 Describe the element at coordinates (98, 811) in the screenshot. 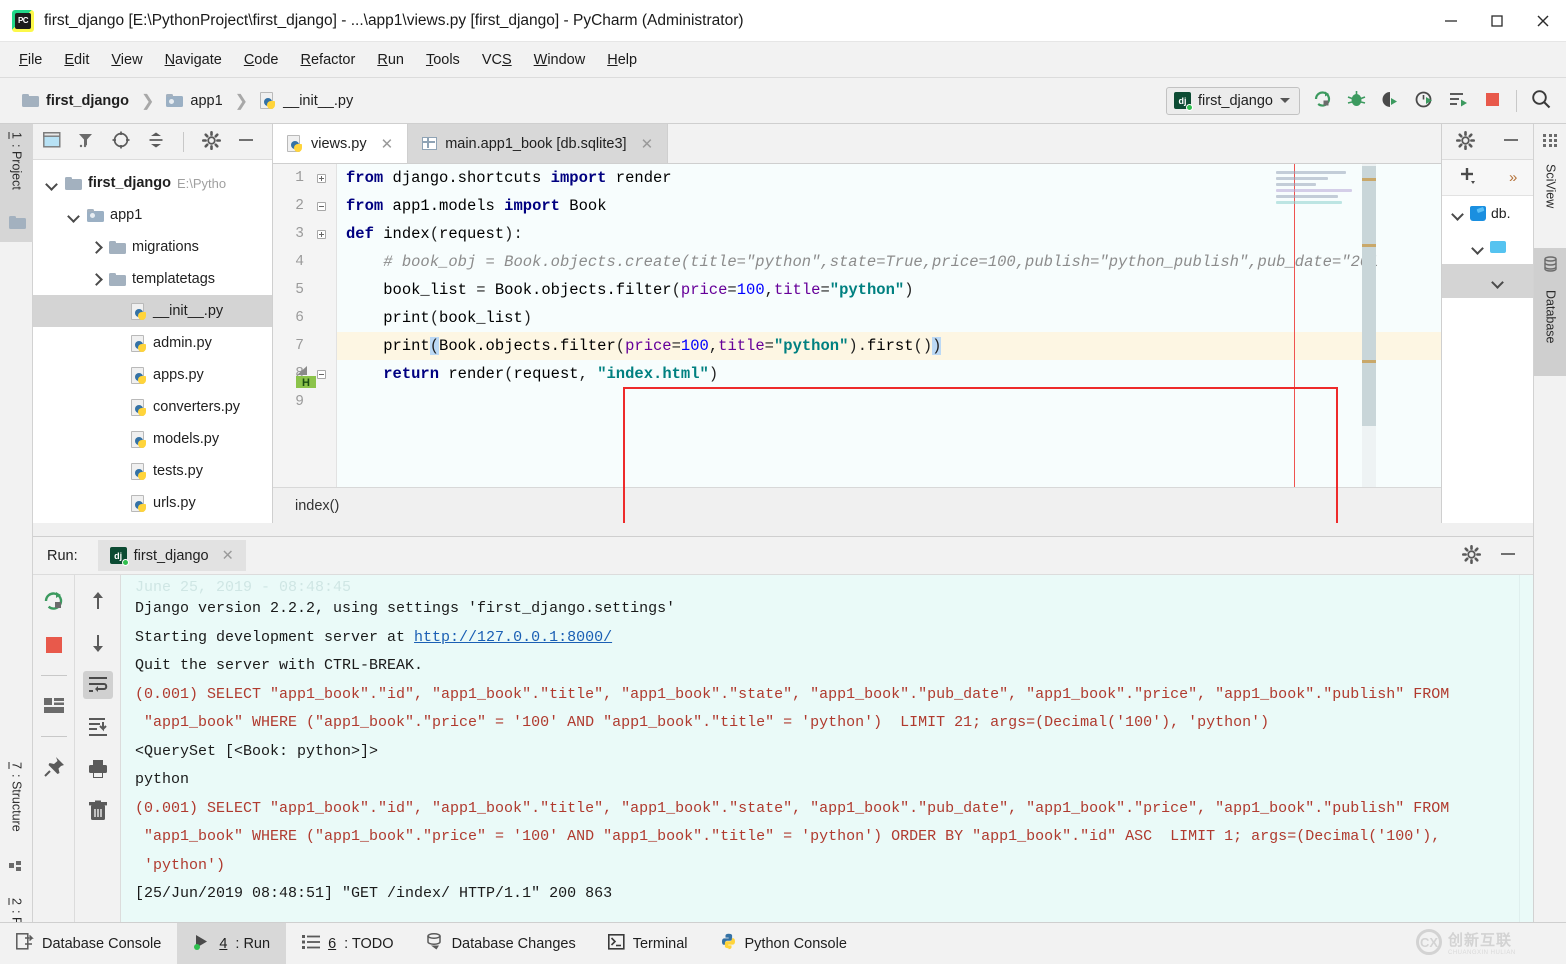

I see `clear-all-icon` at that location.